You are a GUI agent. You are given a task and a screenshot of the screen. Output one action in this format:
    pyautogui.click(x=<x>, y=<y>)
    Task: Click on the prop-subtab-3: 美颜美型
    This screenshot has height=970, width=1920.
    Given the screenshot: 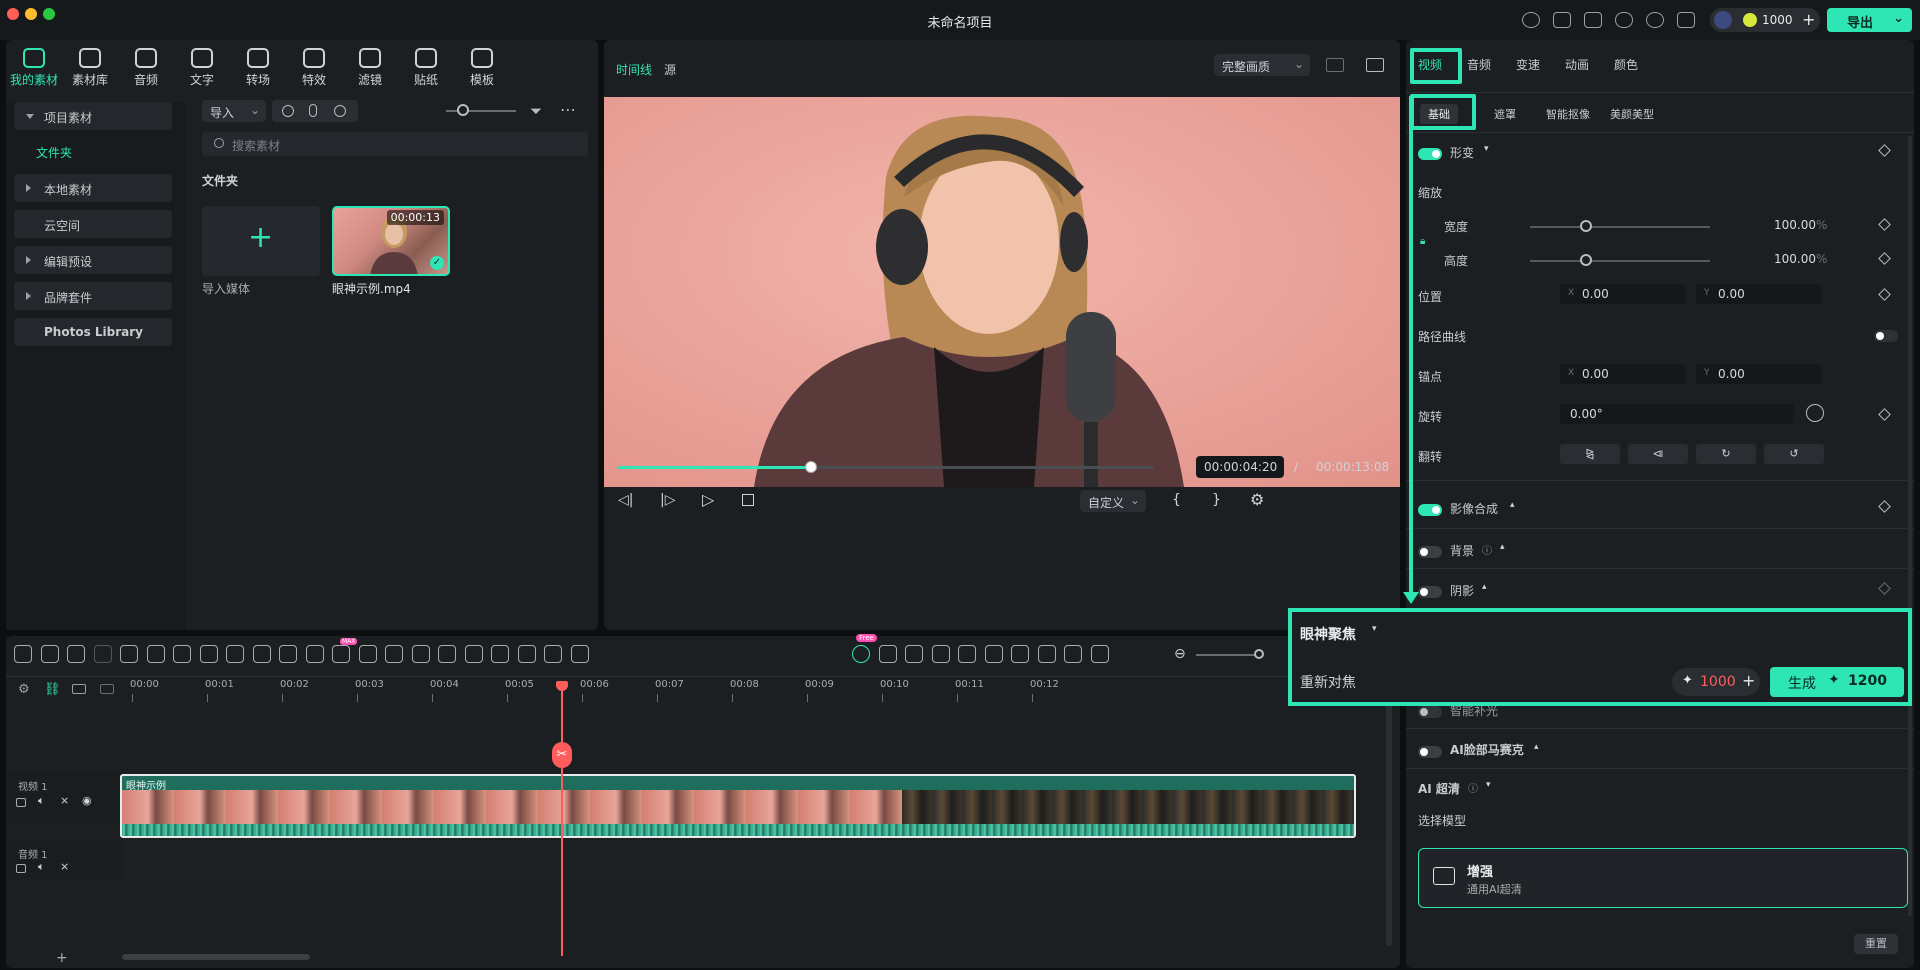 What is the action you would take?
    pyautogui.click(x=1632, y=114)
    